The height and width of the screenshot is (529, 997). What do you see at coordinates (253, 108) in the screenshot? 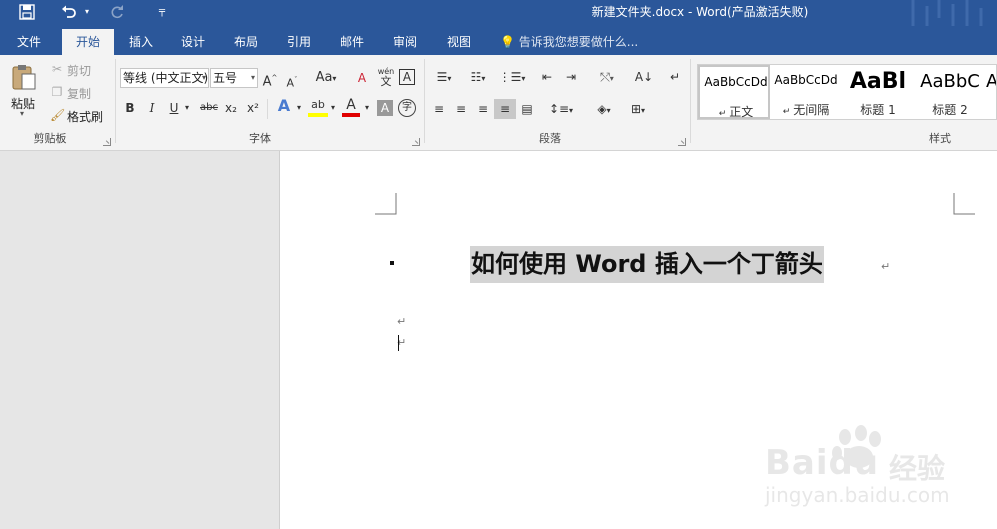
I see `superscript-button: x²` at bounding box center [253, 108].